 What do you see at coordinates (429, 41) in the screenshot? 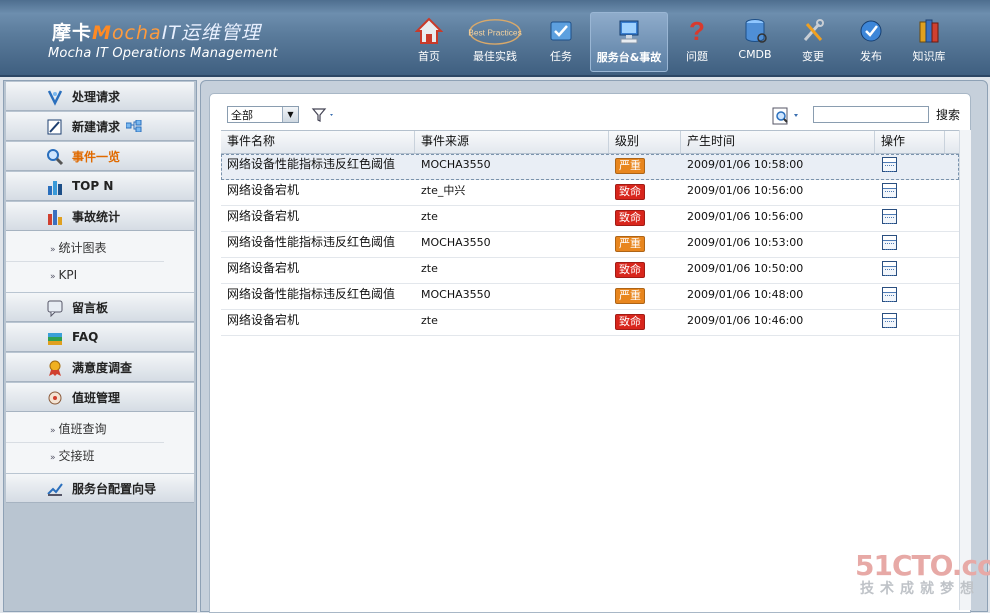
I see `nav-home: 首页` at bounding box center [429, 41].